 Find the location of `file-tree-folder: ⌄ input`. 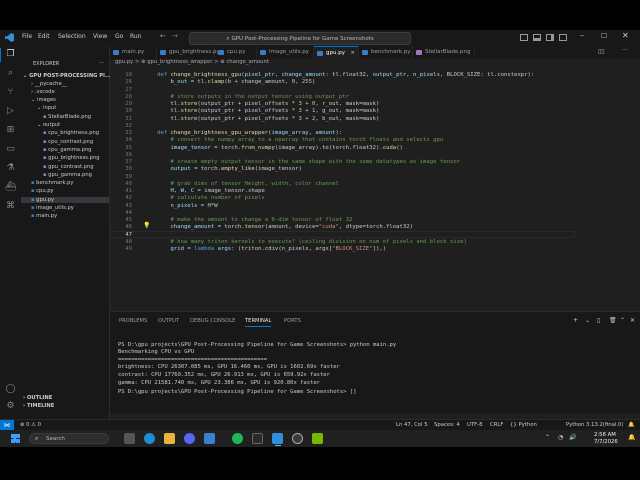

file-tree-folder: ⌄ input is located at coordinates (65, 108).